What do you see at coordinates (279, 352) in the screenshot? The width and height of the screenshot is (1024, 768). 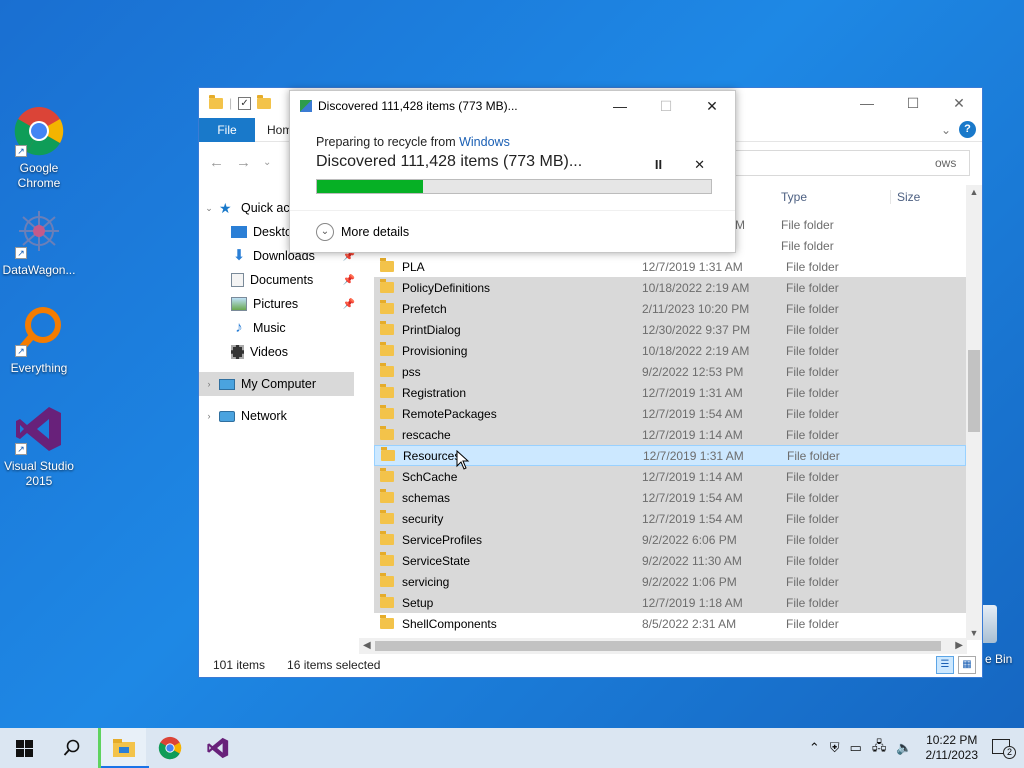 I see `nav-videos: Videos` at bounding box center [279, 352].